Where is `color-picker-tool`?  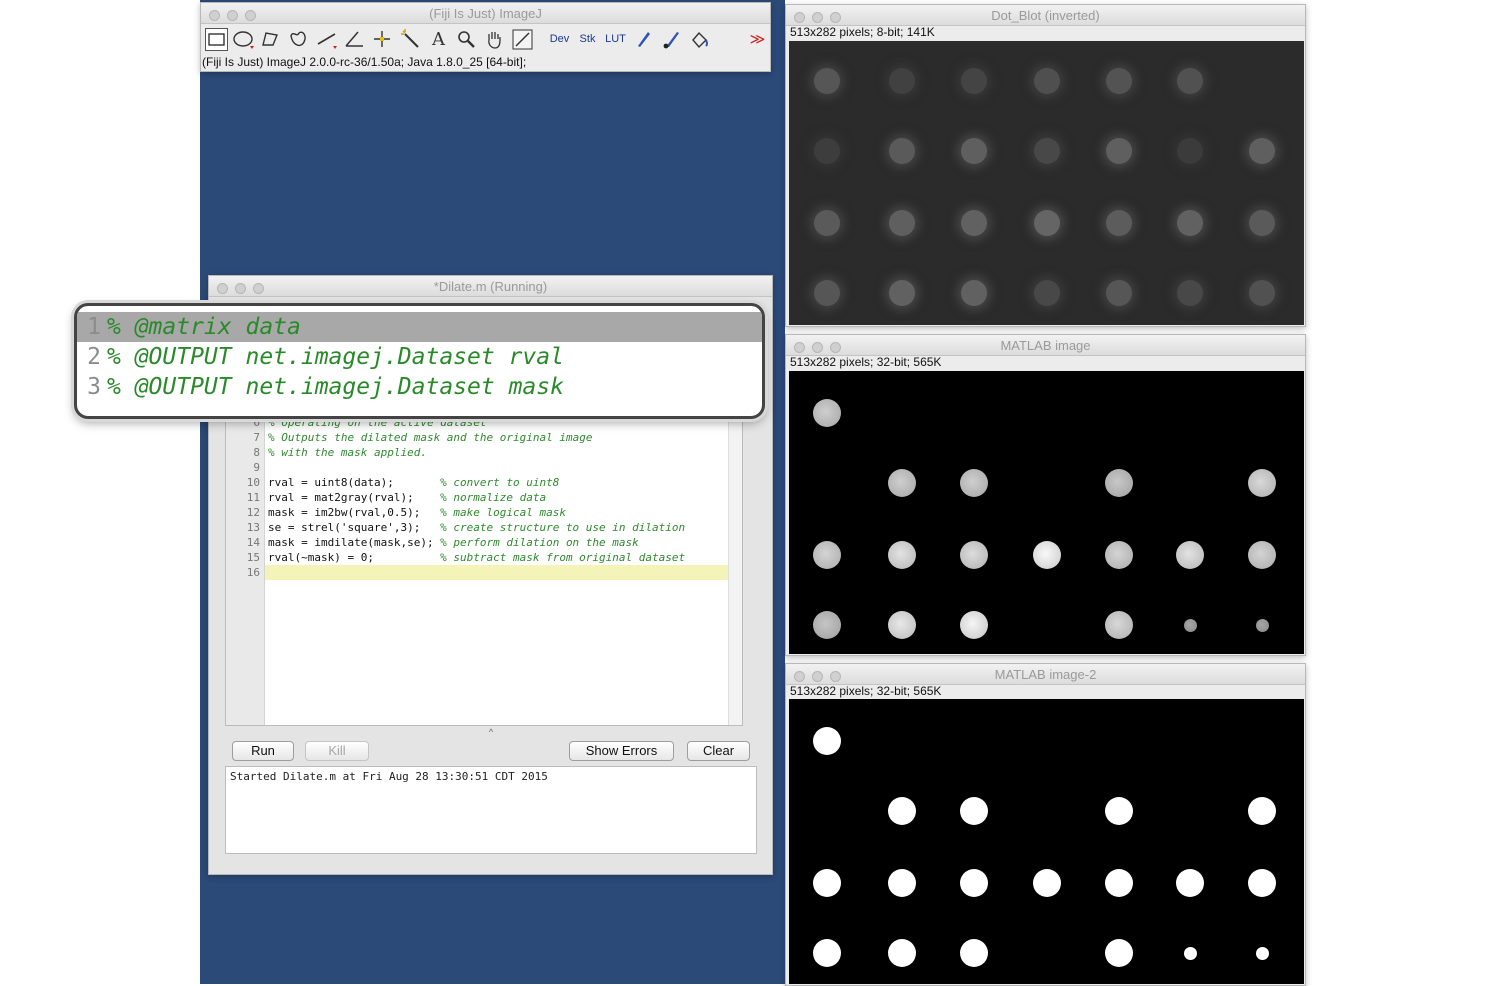
color-picker-tool is located at coordinates (522, 39).